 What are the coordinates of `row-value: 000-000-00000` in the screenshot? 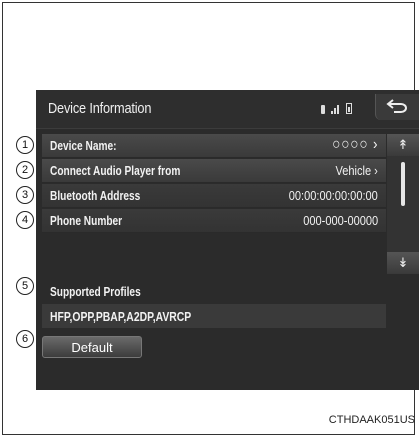 It's located at (340, 220).